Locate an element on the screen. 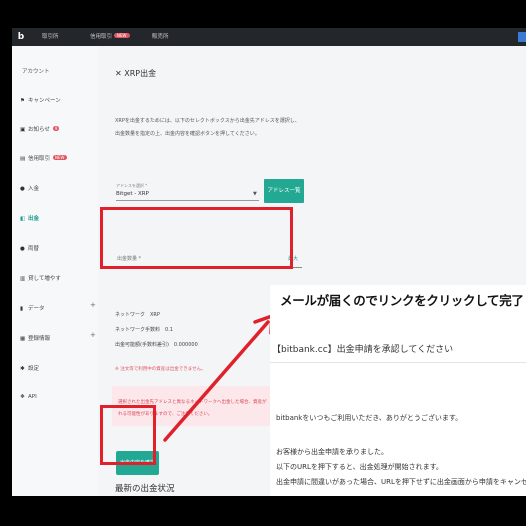 This screenshot has width=526, height=526. instruction-line-1: XRPを出金するためには、以下のセレクトボックスから出金先アドレスを選択し、 is located at coordinates (207, 121).